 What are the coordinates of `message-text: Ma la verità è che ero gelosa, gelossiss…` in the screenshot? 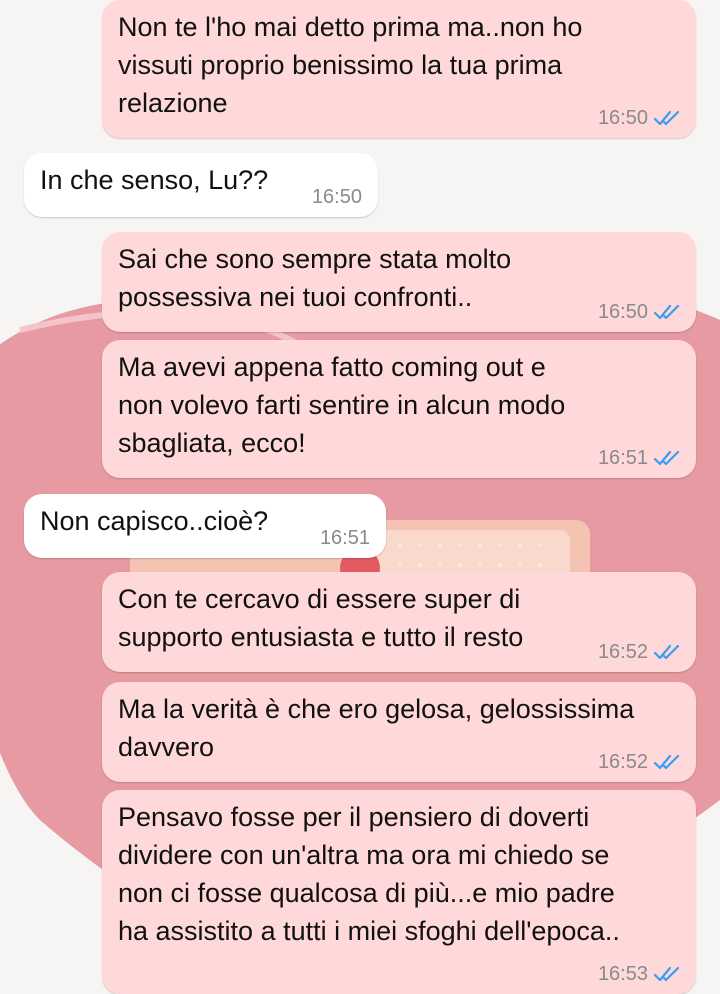 It's located at (376, 728).